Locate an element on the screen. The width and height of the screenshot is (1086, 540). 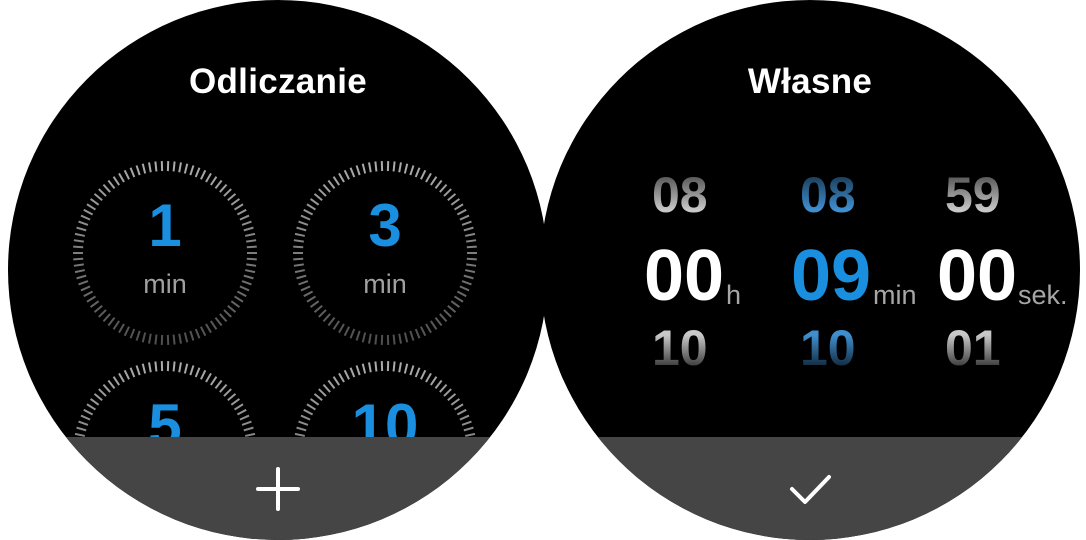
minutes-current: 09 is located at coordinates (831, 276).